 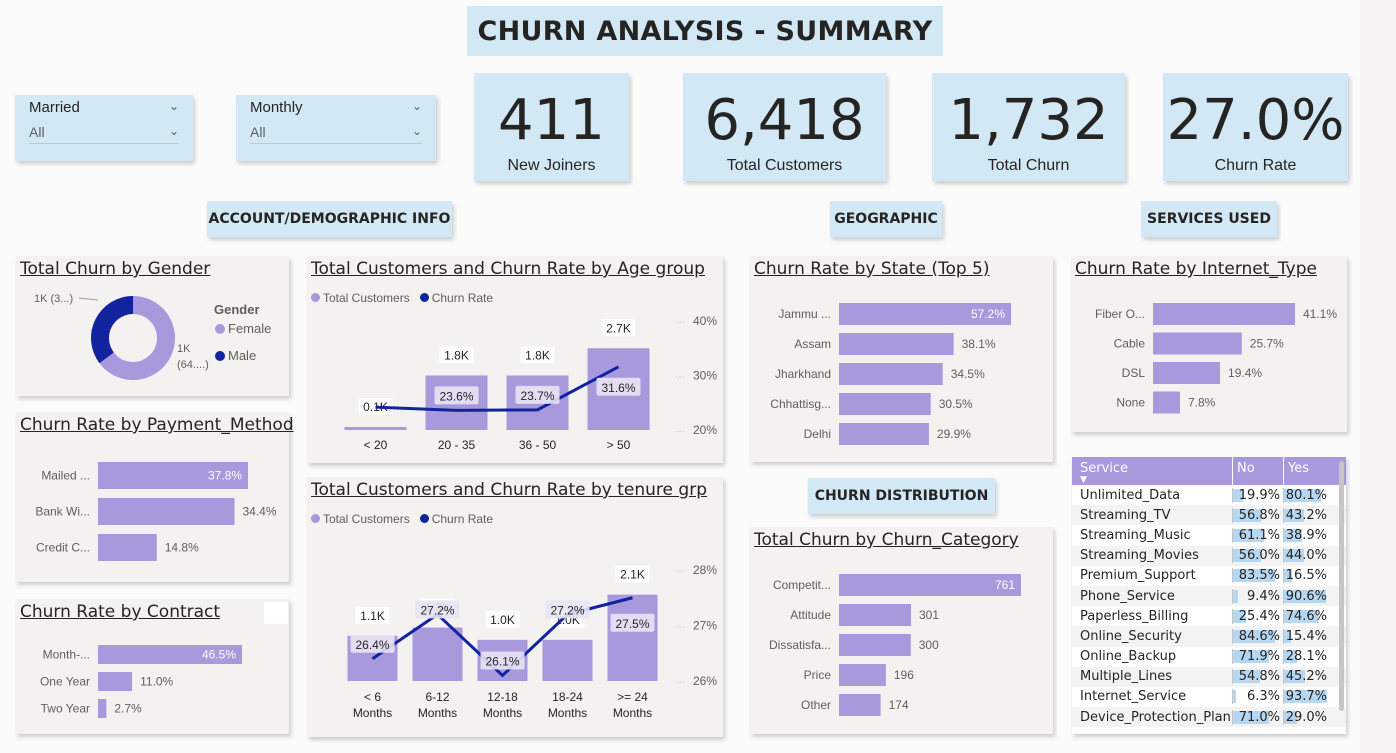 What do you see at coordinates (104, 128) in the screenshot?
I see `married-slicer: Married ⌄ All ⌄` at bounding box center [104, 128].